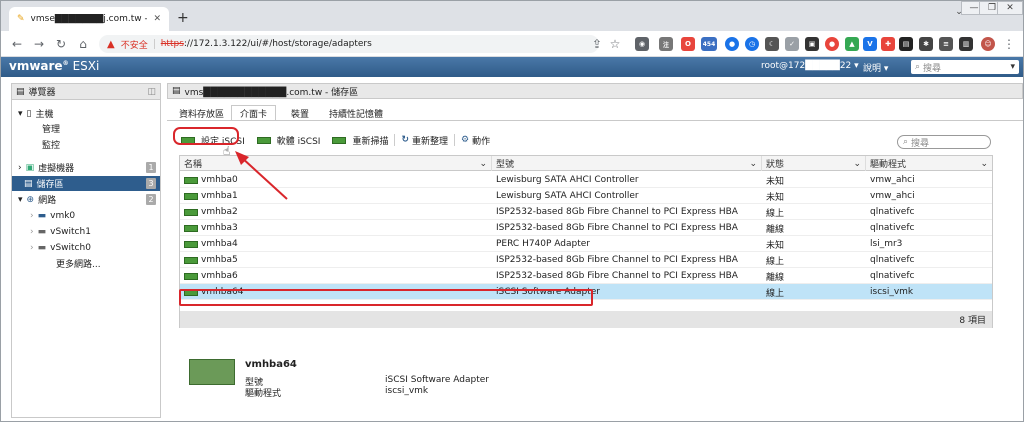 The image size is (1024, 422). I want to click on arrow-line, so click(264, 178).